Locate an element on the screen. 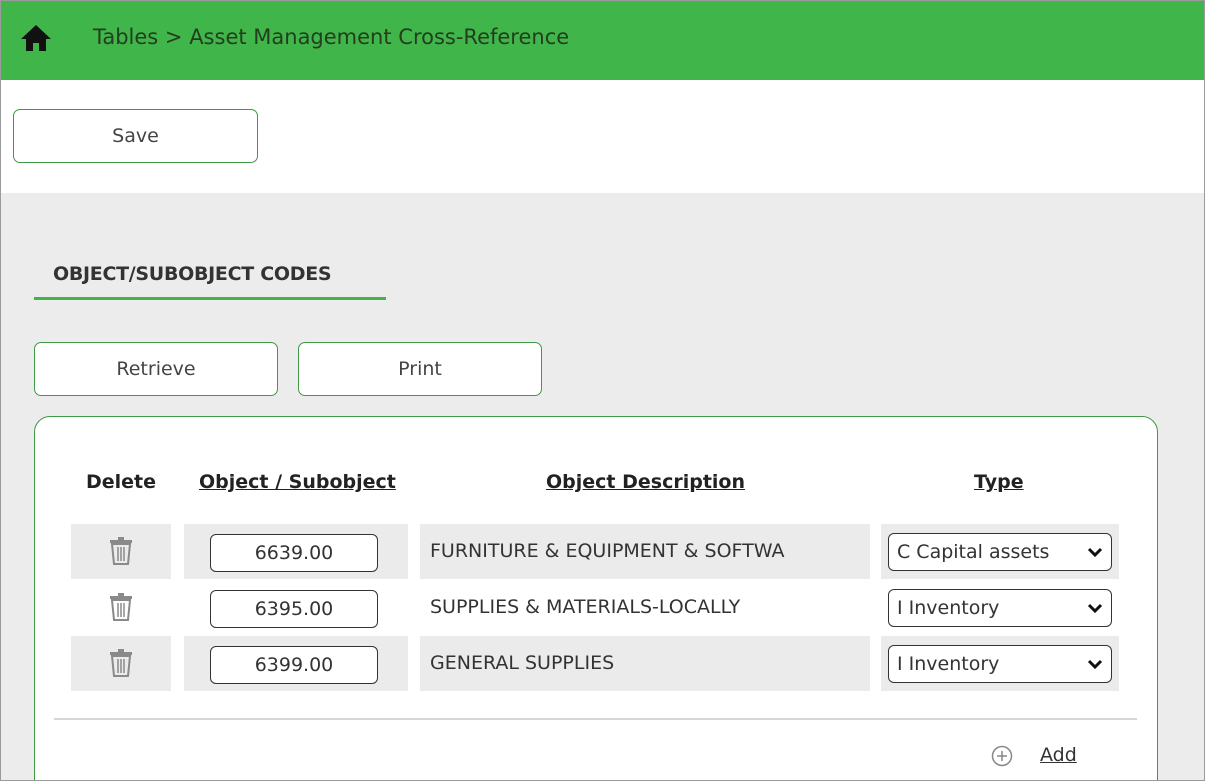 This screenshot has height=783, width=1207. home-icon is located at coordinates (36, 38).